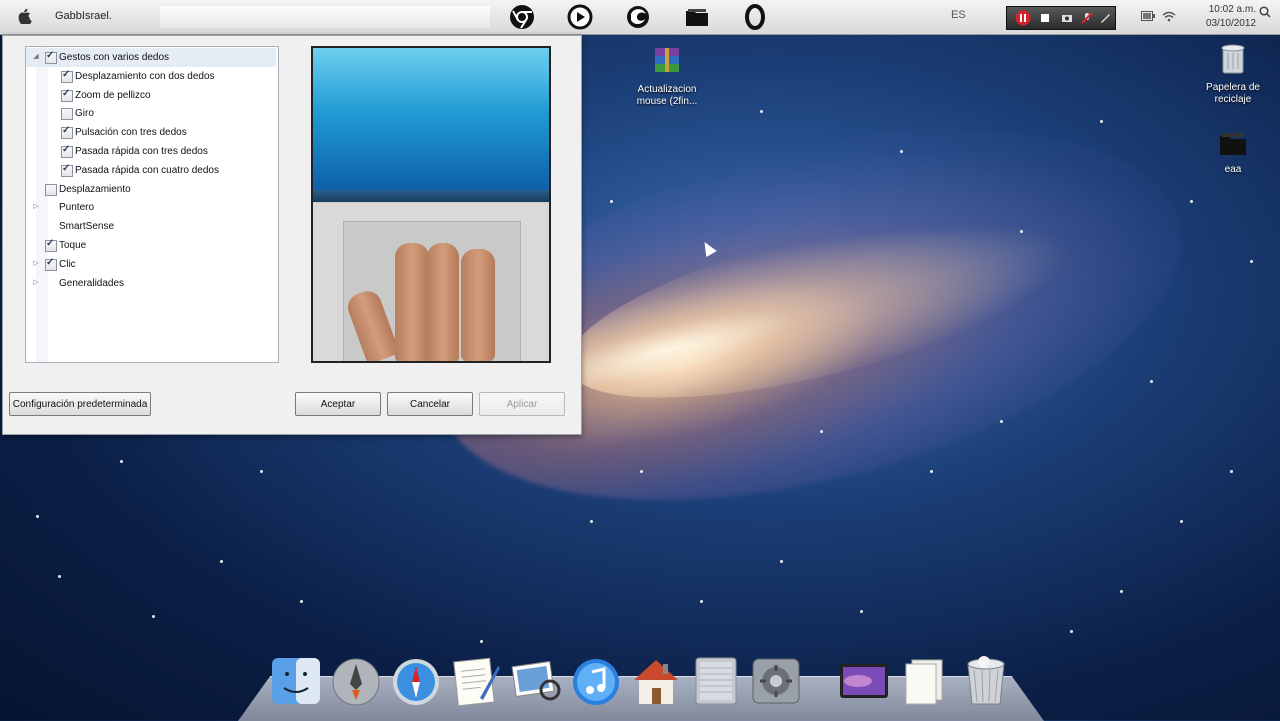 Image resolution: width=1280 pixels, height=721 pixels. What do you see at coordinates (1087, 18) in the screenshot?
I see `mic-muted-icon` at bounding box center [1087, 18].